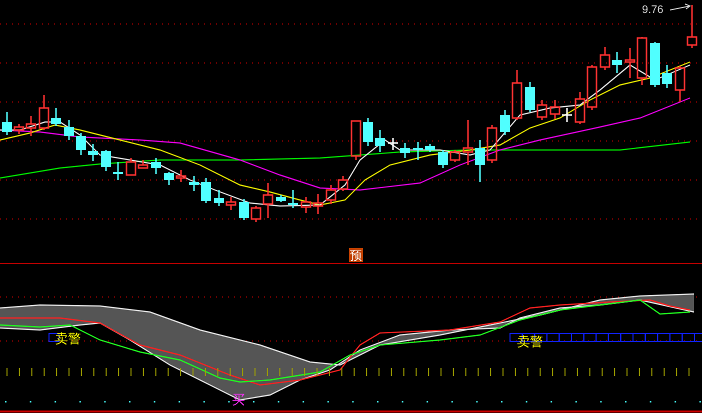 Image resolution: width=702 pixels, height=413 pixels. I want to click on arrow-icon, so click(681, 7).